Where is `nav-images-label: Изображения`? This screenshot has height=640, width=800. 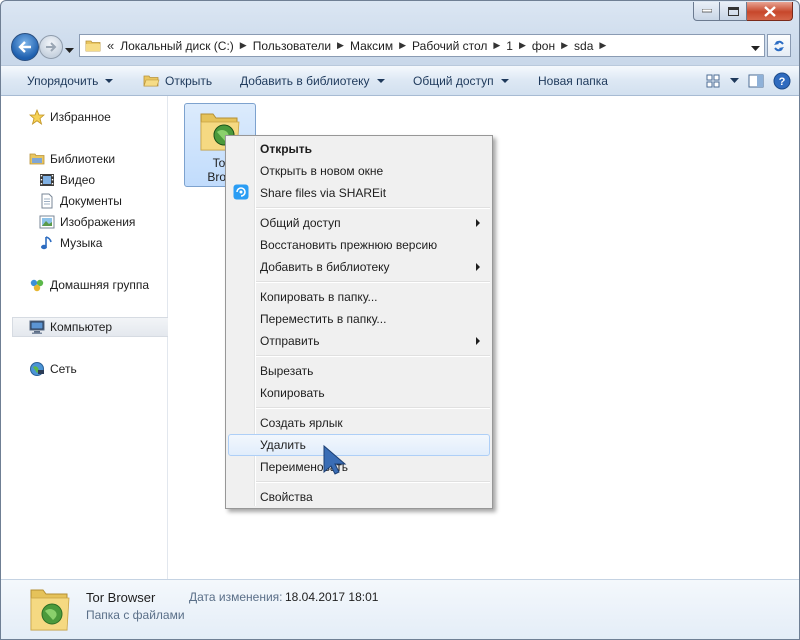 nav-images-label: Изображения is located at coordinates (98, 222).